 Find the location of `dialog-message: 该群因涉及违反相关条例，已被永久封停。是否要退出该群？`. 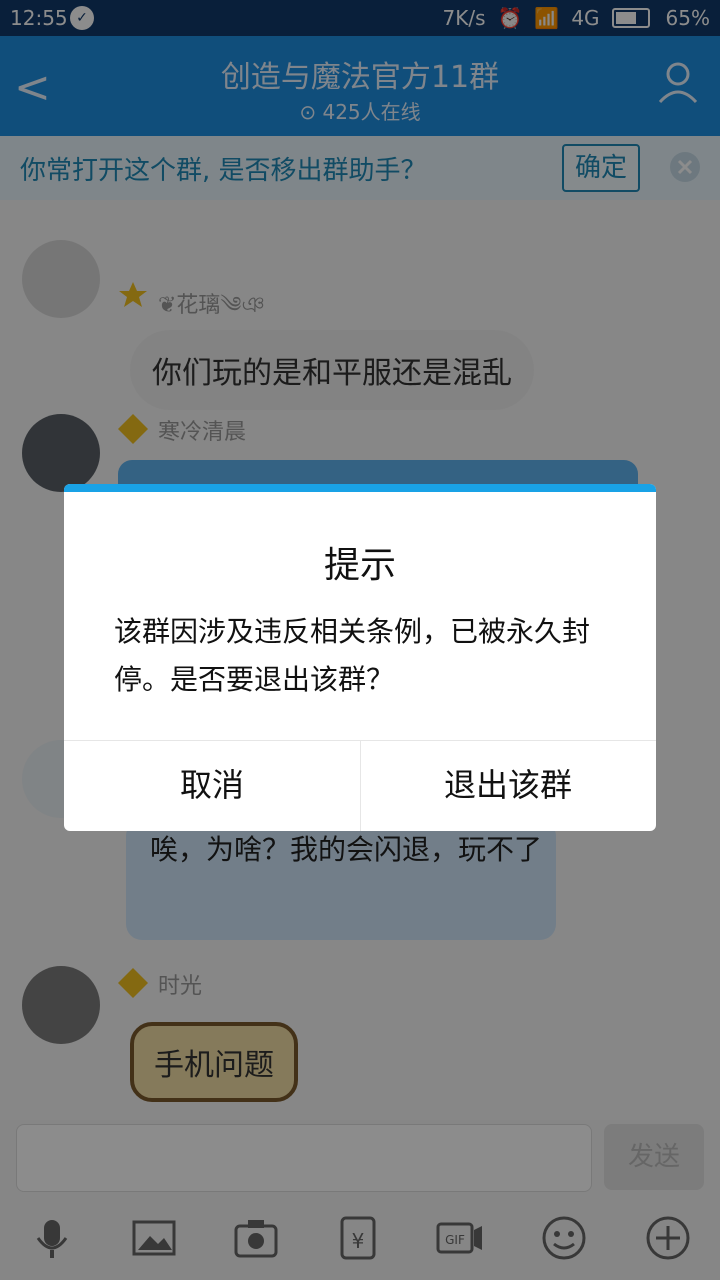

dialog-message: 该群因涉及违反相关条例，已被永久封停。是否要退出该群？ is located at coordinates (352, 655).